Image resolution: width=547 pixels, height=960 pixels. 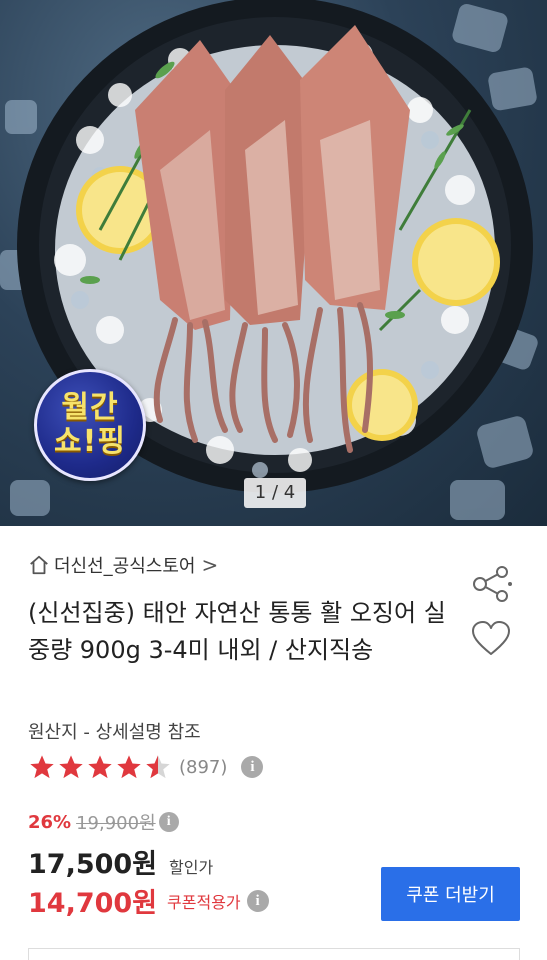 What do you see at coordinates (274, 954) in the screenshot?
I see `option-select-box` at bounding box center [274, 954].